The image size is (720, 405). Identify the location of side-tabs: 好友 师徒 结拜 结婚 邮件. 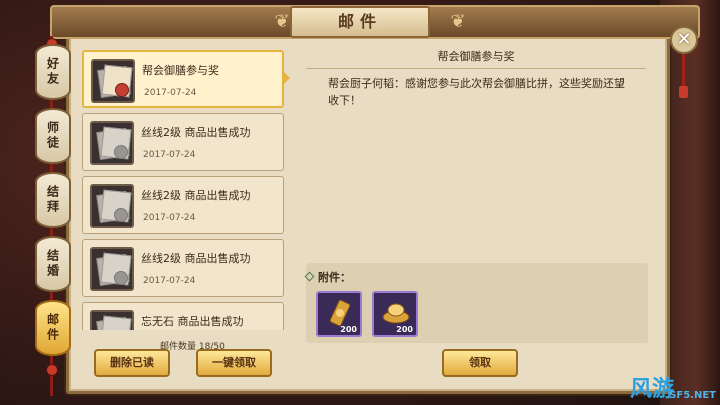
(52, 216).